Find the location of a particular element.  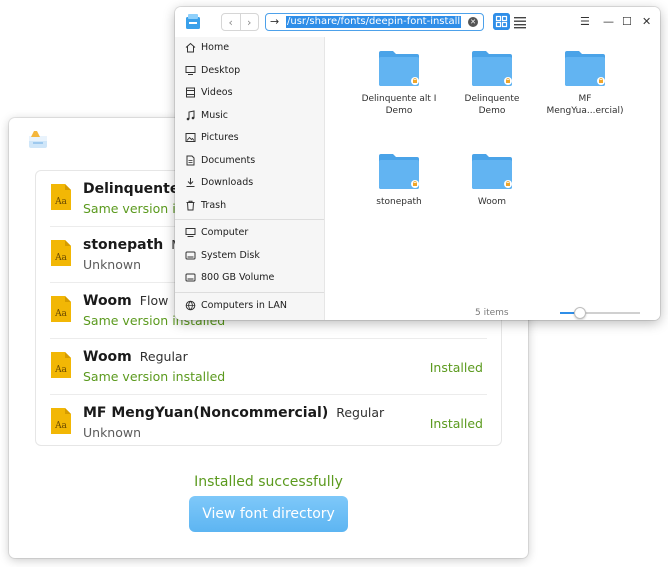

desktop-icon is located at coordinates (190, 70).